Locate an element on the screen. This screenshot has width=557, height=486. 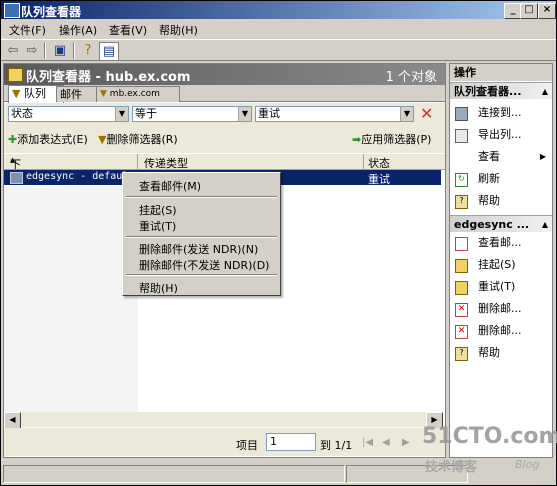
queue-icon: ▼ is located at coordinates (16, 93).